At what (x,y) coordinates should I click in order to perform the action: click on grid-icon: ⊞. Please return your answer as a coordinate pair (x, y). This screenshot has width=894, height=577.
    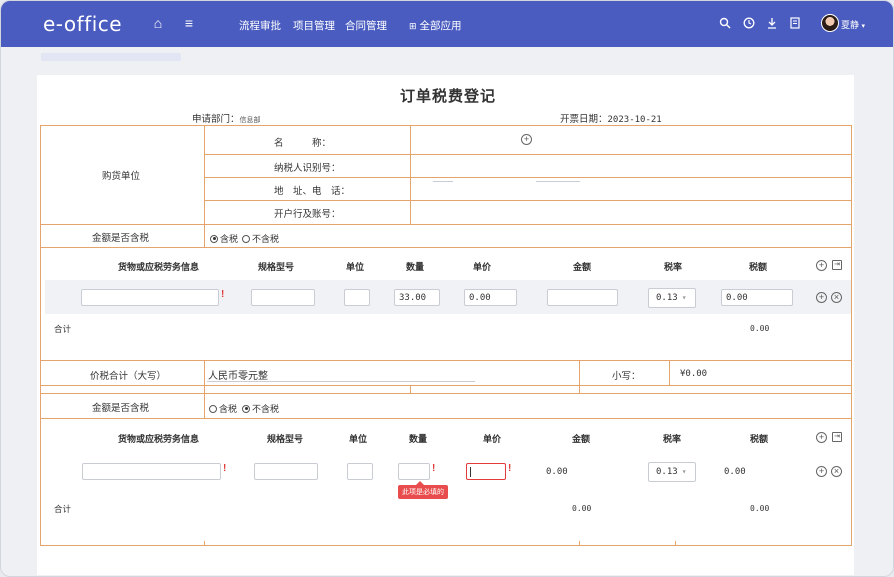
    Looking at the image, I should click on (413, 26).